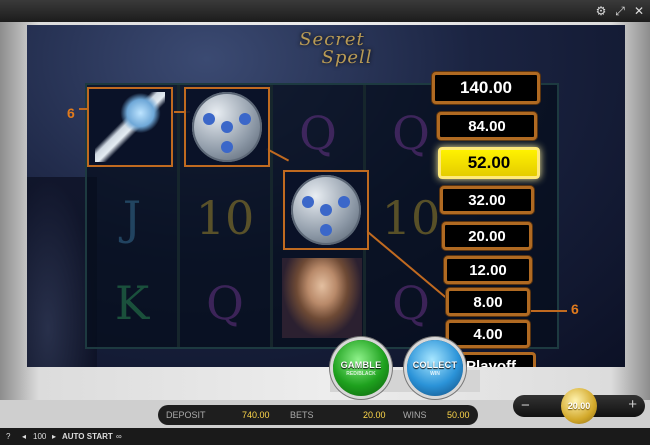  What do you see at coordinates (361, 368) in the screenshot?
I see `gamble-button: GAMBLE RED/BLACK` at bounding box center [361, 368].